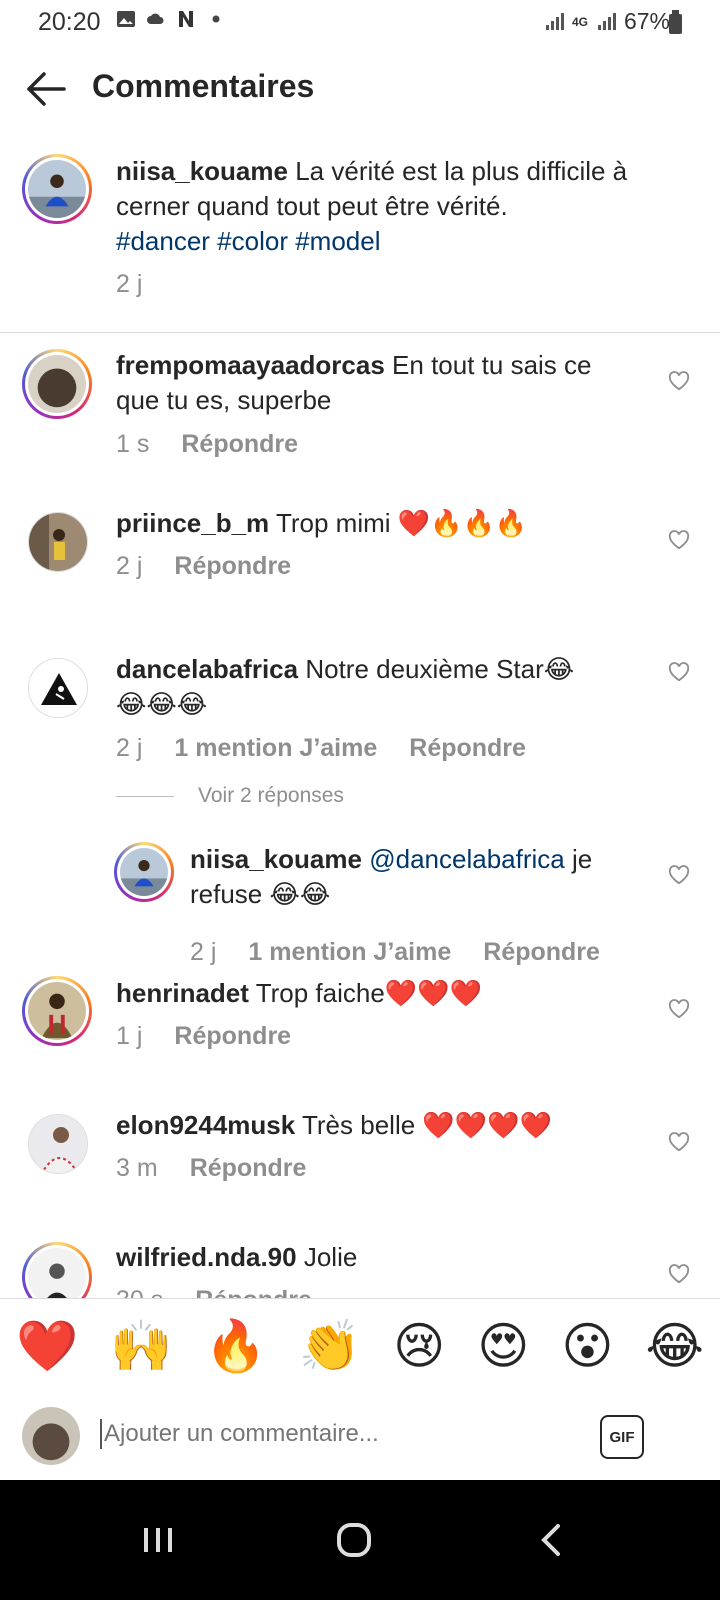  Describe the element at coordinates (554, 21) in the screenshot. I see `signal-icon` at that location.